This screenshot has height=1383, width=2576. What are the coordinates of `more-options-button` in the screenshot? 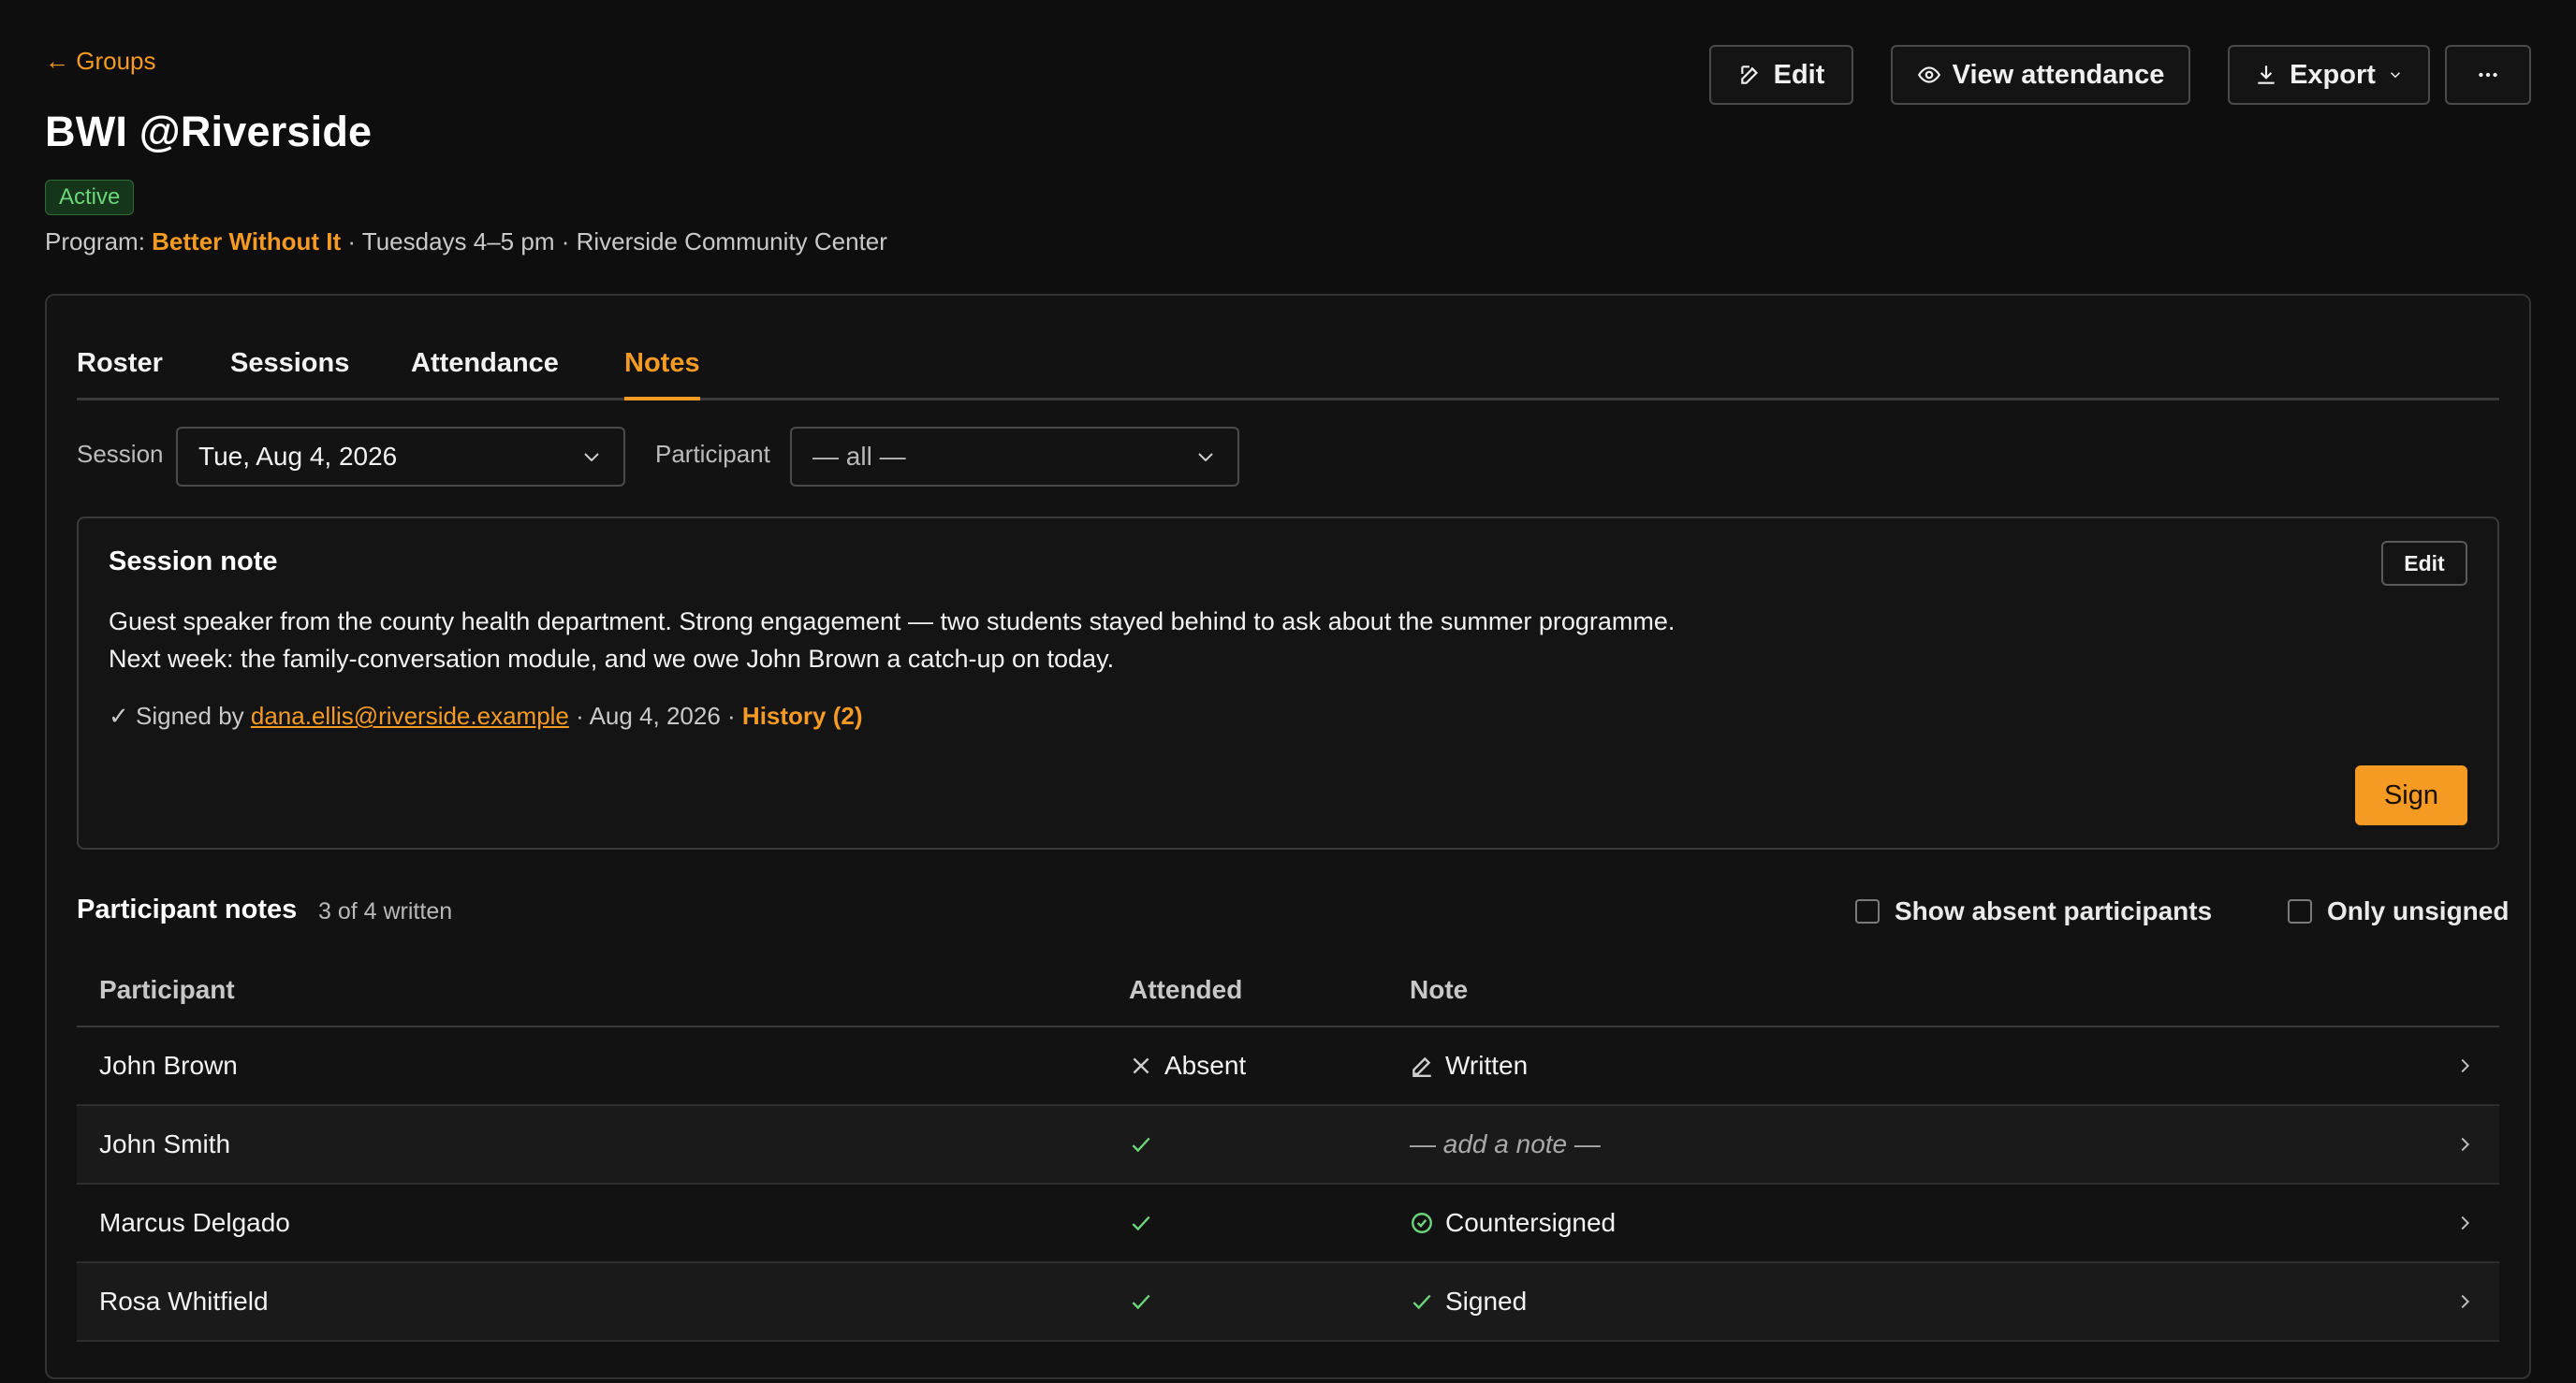 It's located at (2488, 75).